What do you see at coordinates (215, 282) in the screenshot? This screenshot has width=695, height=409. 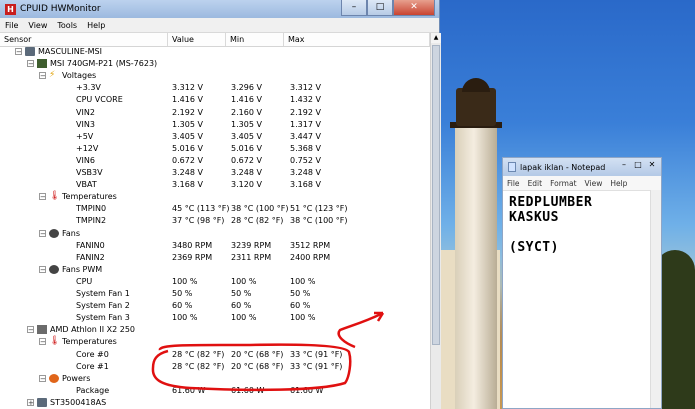 I see `sensor-row: CPU 100 % 100 % 100 %` at bounding box center [215, 282].